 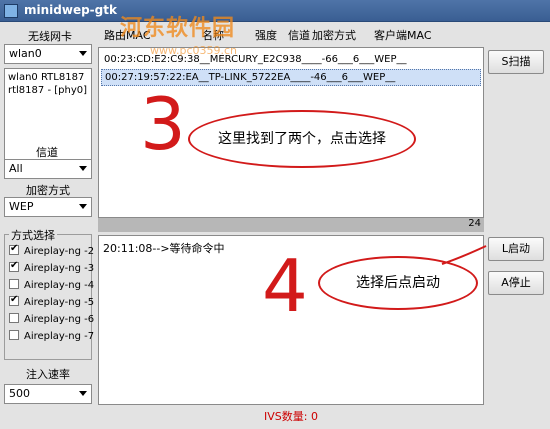 I want to click on step-number-3: 3, so click(x=163, y=124).